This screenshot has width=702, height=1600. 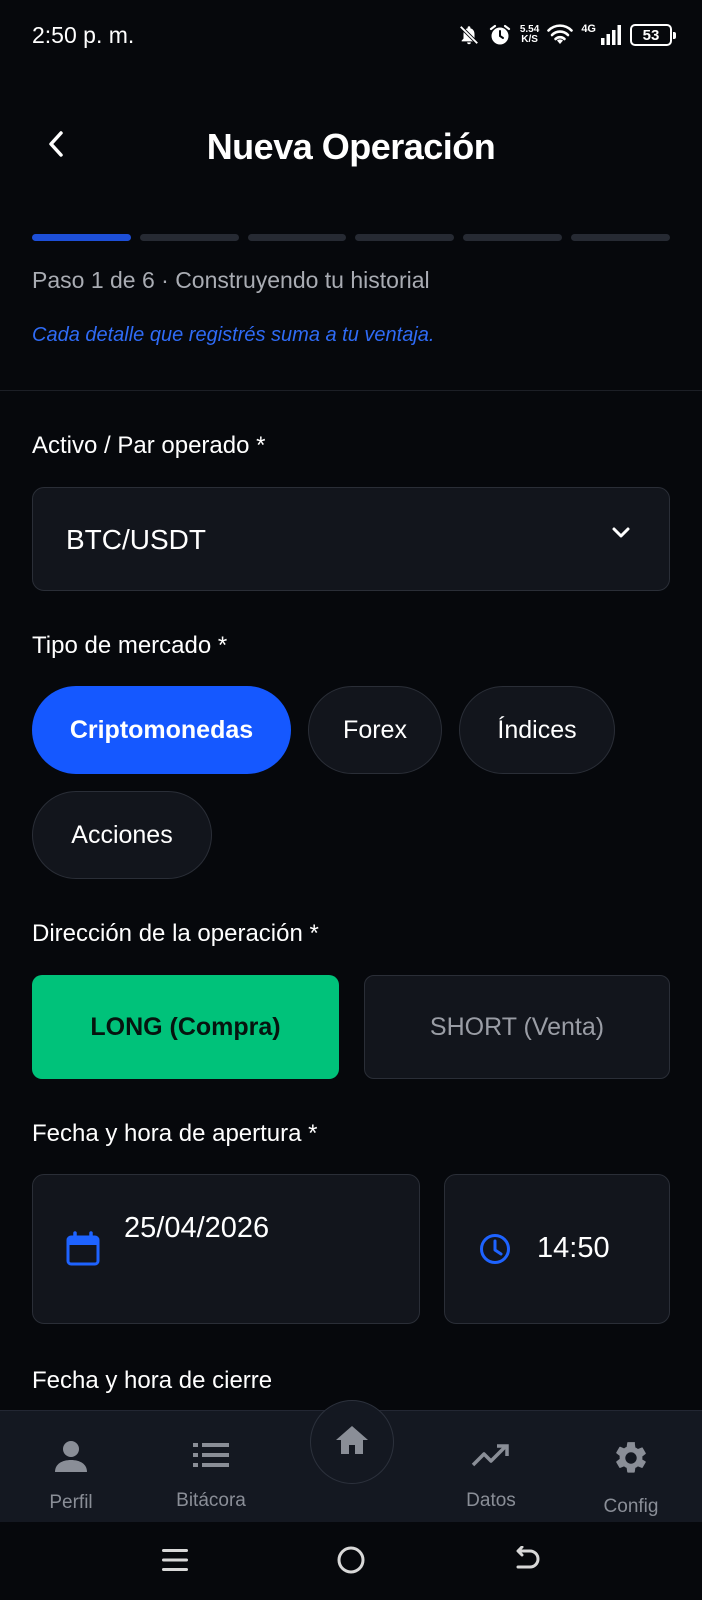 What do you see at coordinates (152, 1380) in the screenshot?
I see `close-datetime-label: Fecha y hora de cierre` at bounding box center [152, 1380].